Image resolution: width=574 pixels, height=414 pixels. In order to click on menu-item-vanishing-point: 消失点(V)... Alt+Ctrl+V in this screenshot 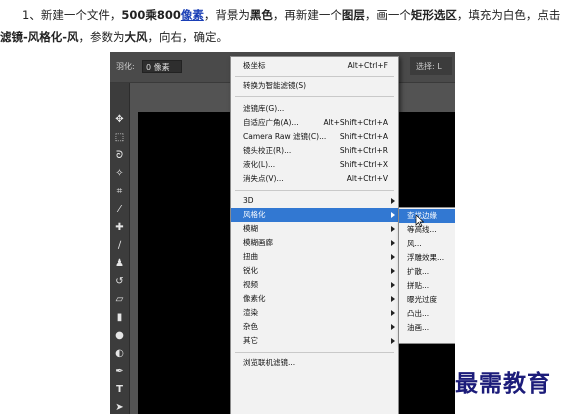, I will do `click(314, 179)`.